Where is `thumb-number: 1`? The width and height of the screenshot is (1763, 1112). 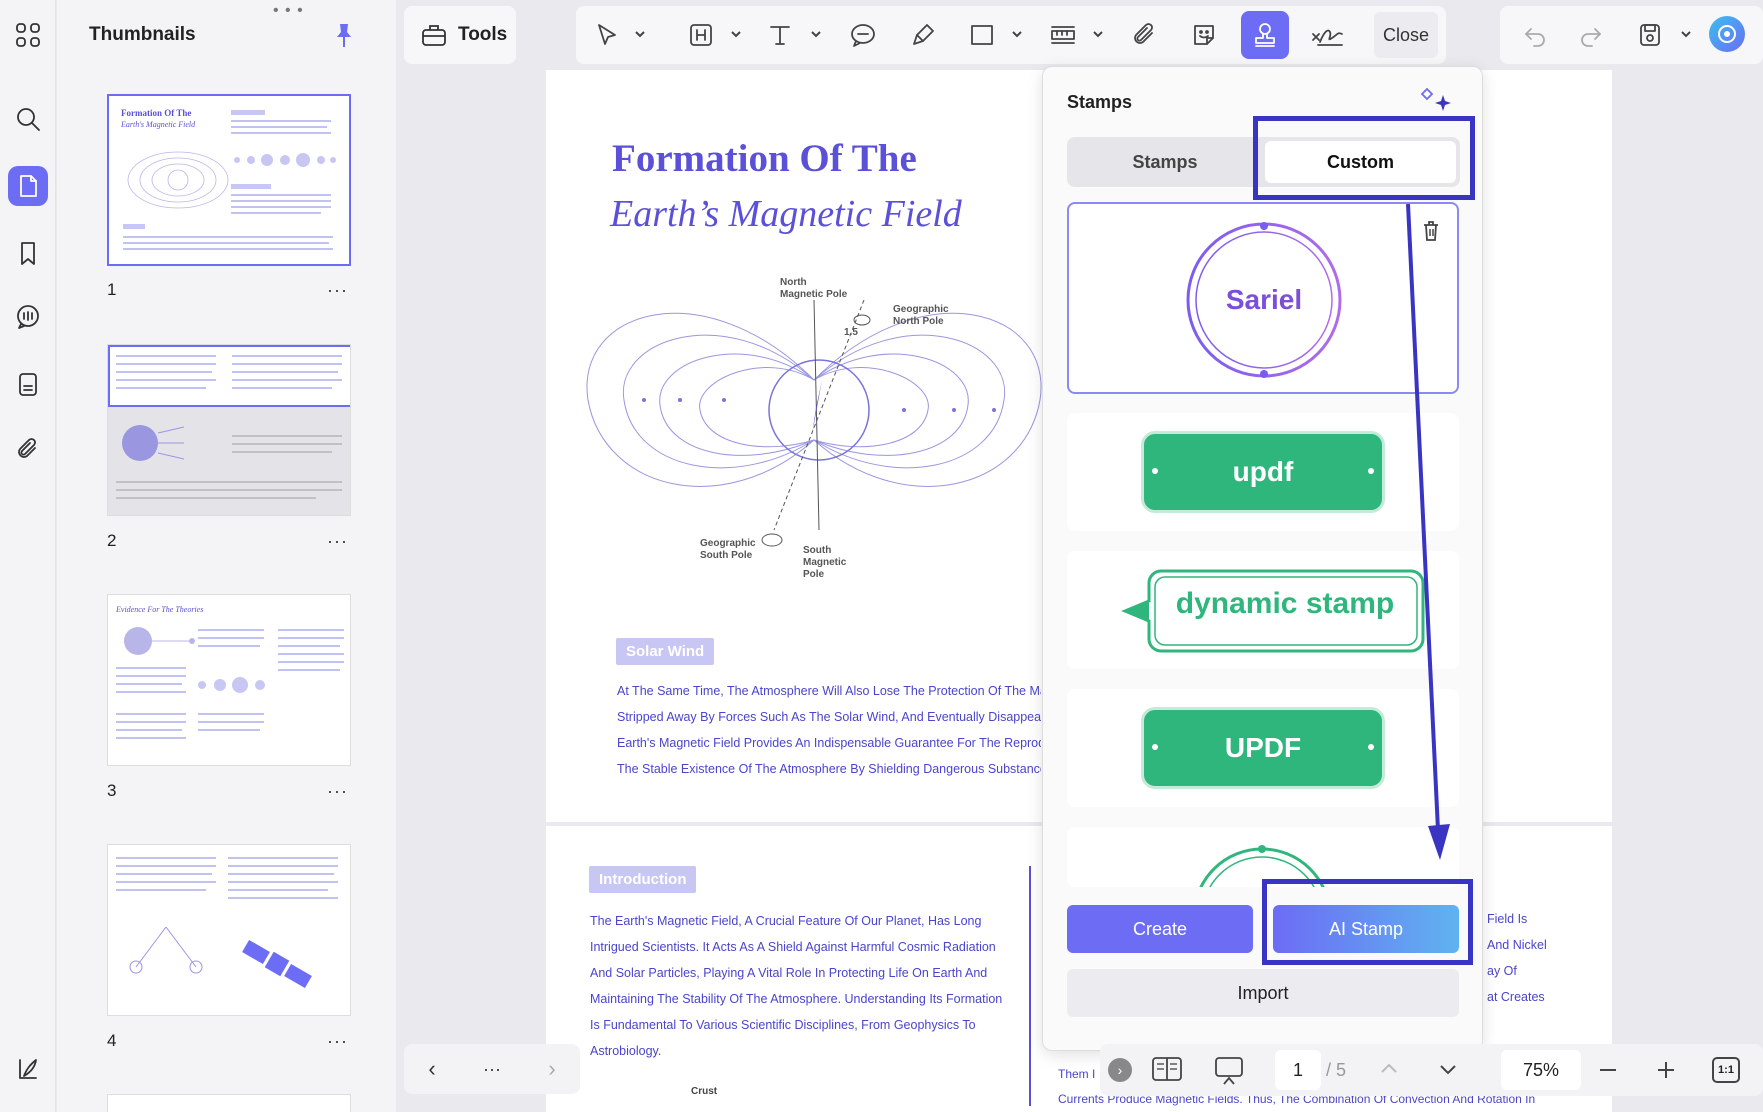 thumb-number: 1 is located at coordinates (112, 289).